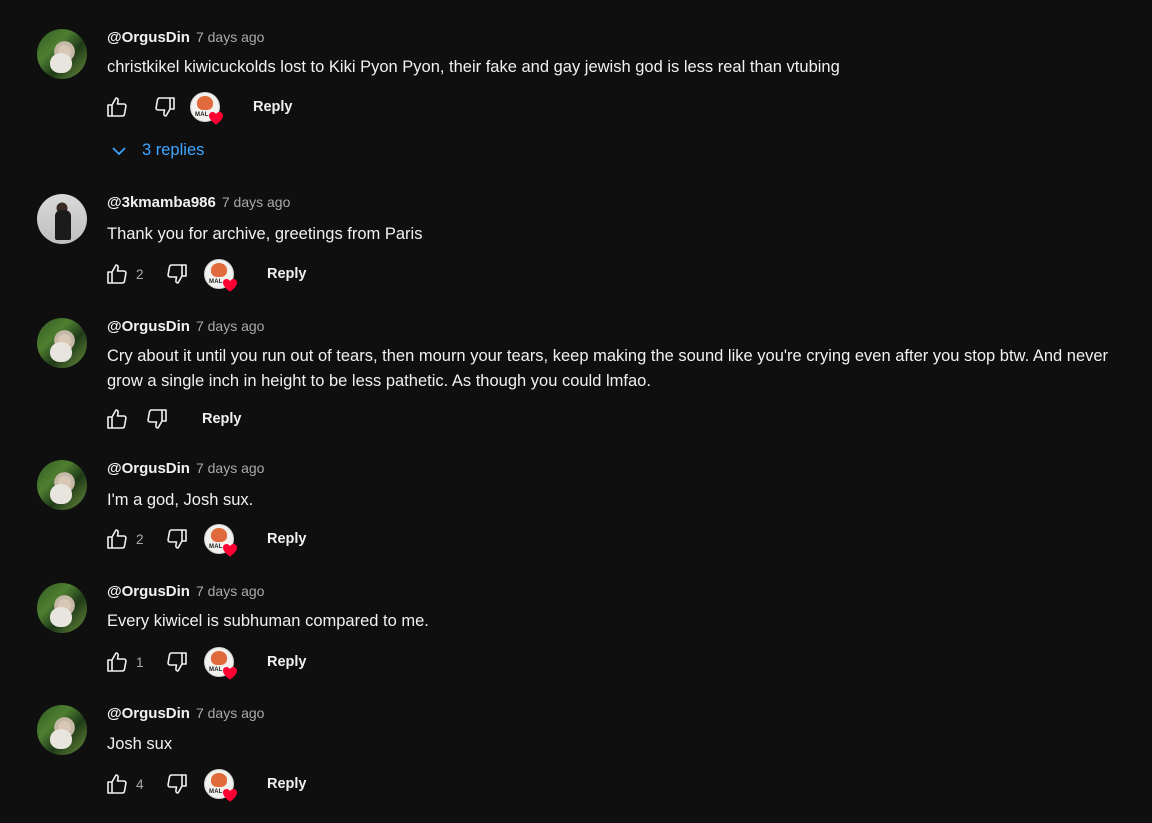  I want to click on comment-text: Josh sux, so click(140, 744).